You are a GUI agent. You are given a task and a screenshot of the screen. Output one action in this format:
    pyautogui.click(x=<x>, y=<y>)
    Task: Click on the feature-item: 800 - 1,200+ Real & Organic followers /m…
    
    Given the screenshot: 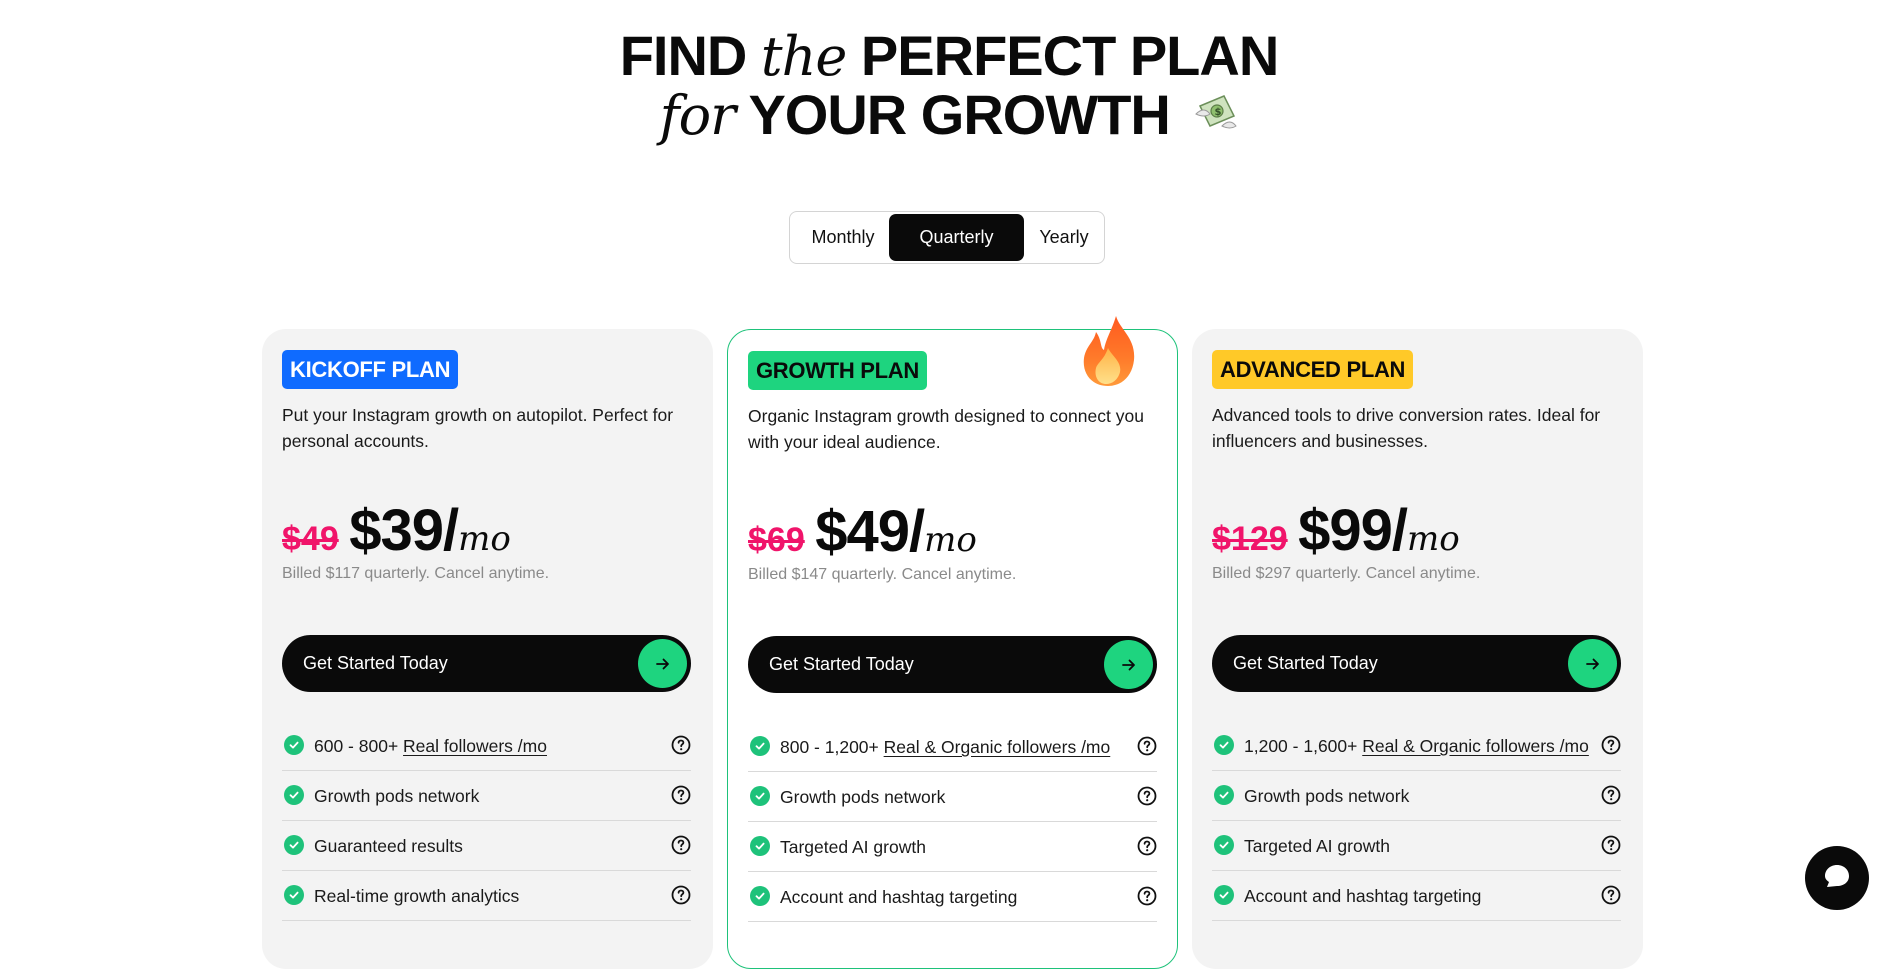 What is the action you would take?
    pyautogui.click(x=952, y=747)
    